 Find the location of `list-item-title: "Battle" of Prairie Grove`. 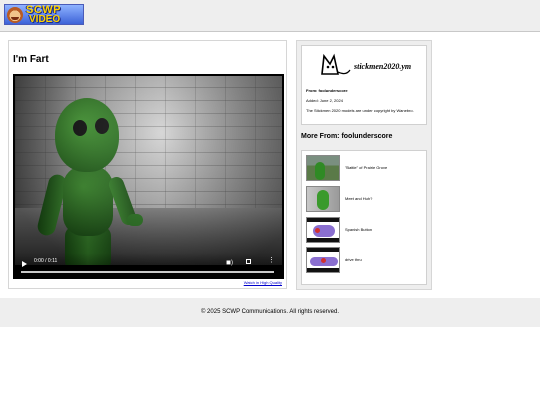

list-item-title: "Battle" of Prairie Grove is located at coordinates (366, 167).